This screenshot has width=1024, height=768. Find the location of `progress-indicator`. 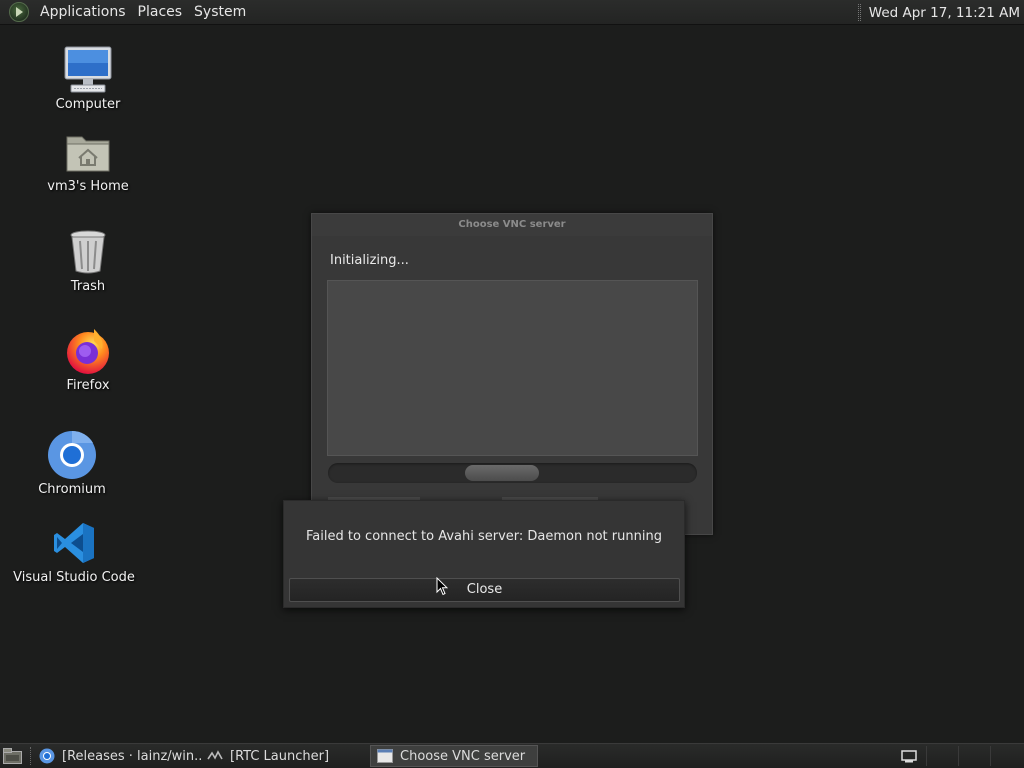

progress-indicator is located at coordinates (502, 473).